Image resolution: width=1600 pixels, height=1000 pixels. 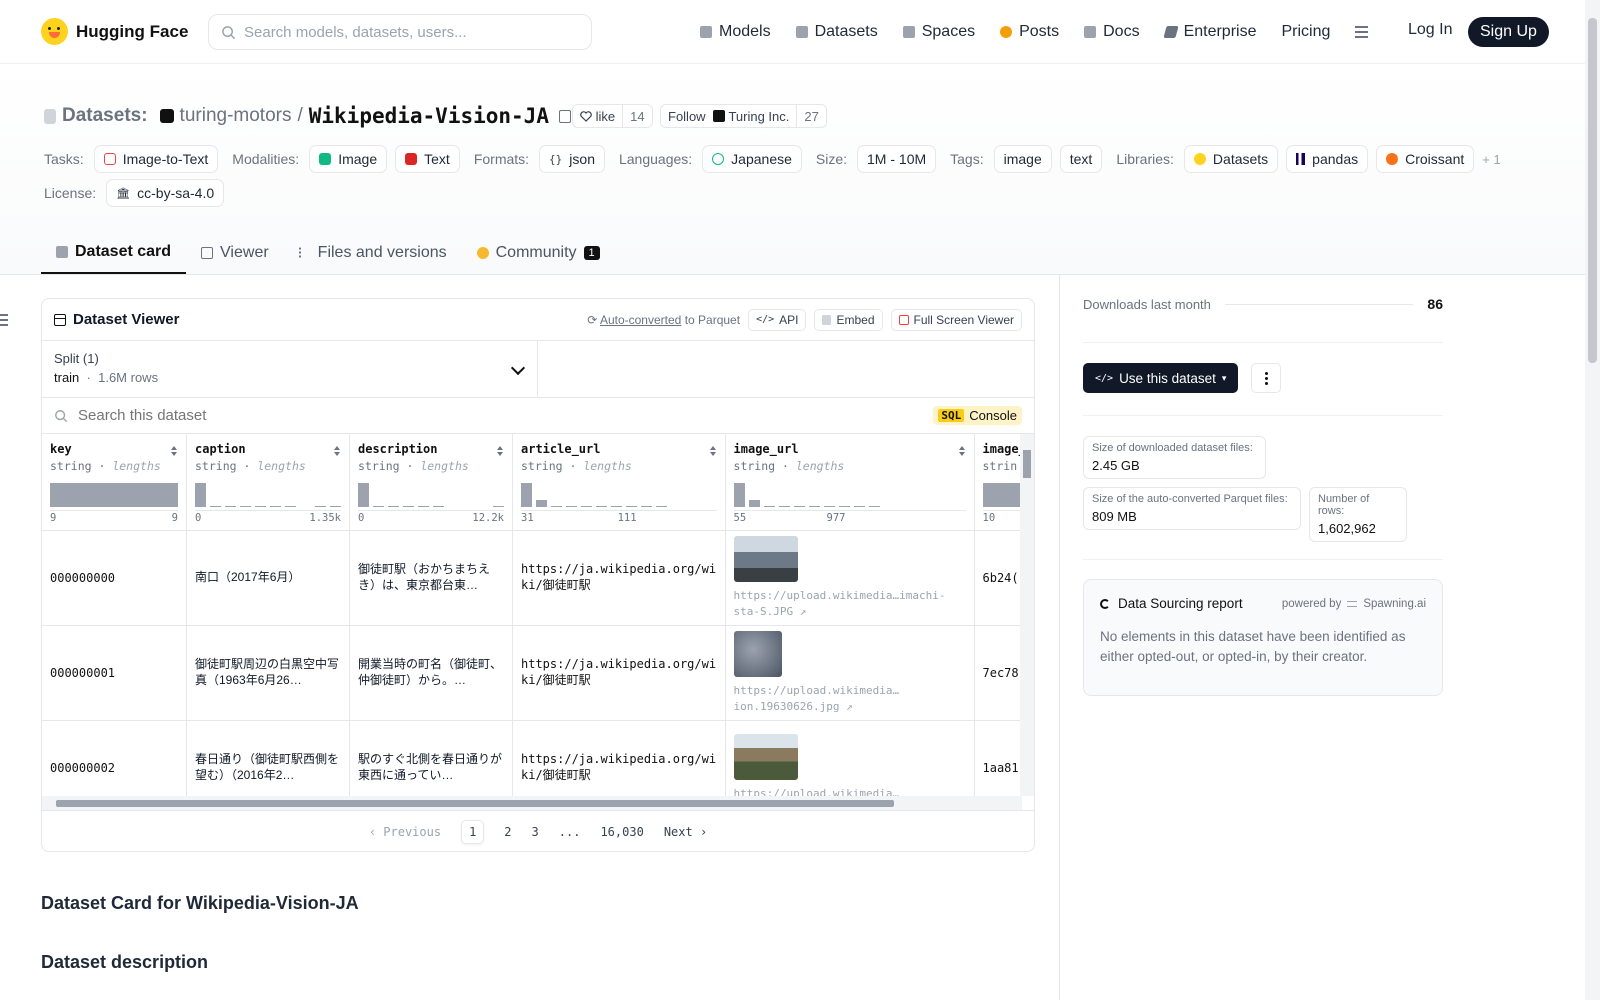 What do you see at coordinates (176, 193) in the screenshot?
I see `tag-label: cc-by-sa-4.0` at bounding box center [176, 193].